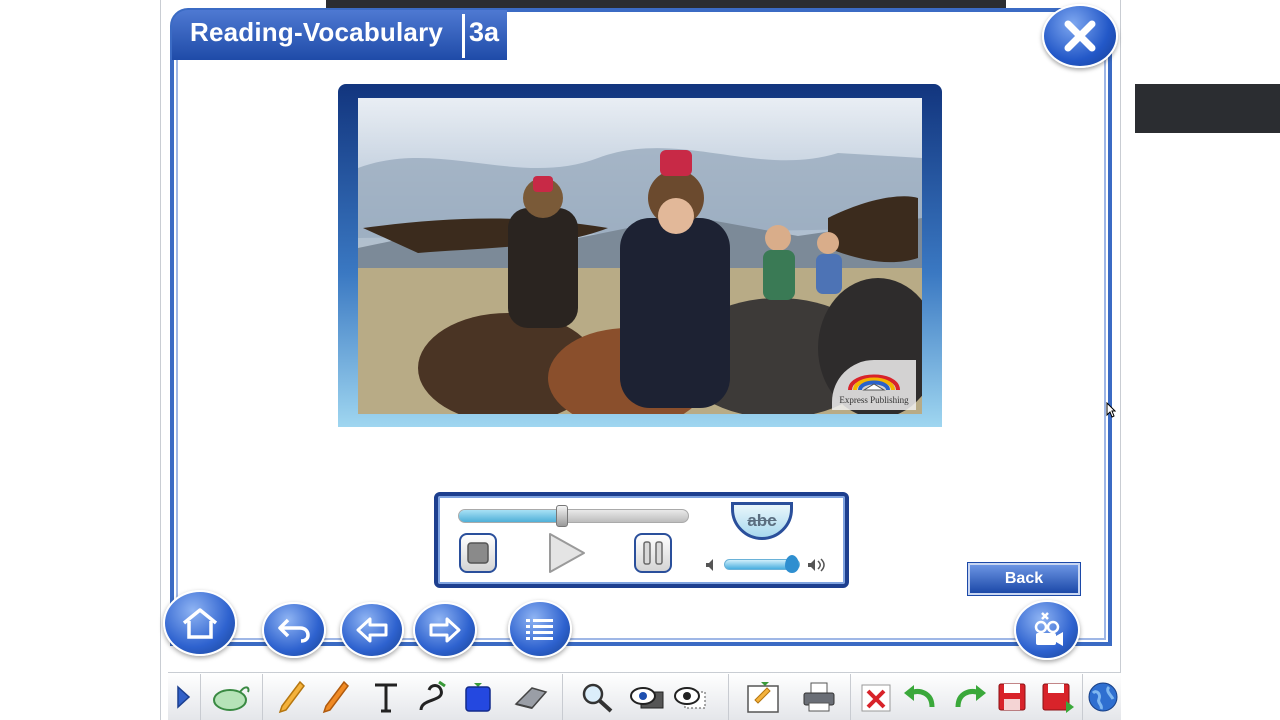  I want to click on redo-arrow-icon, so click(970, 696).